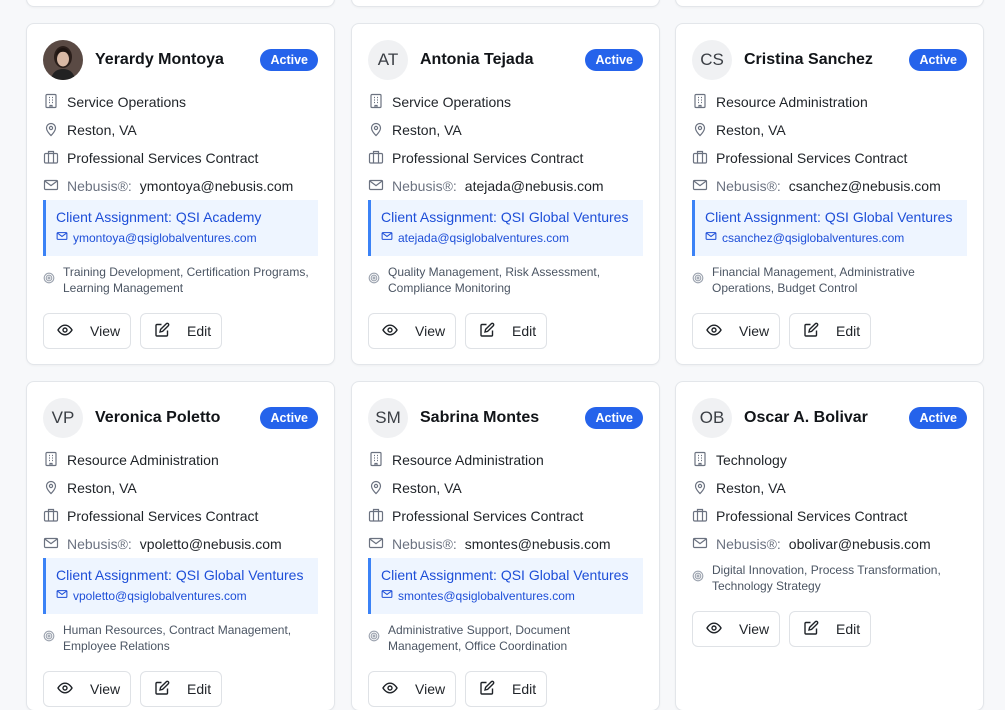  What do you see at coordinates (158, 417) in the screenshot?
I see `employee-name: Veronica Poletto` at bounding box center [158, 417].